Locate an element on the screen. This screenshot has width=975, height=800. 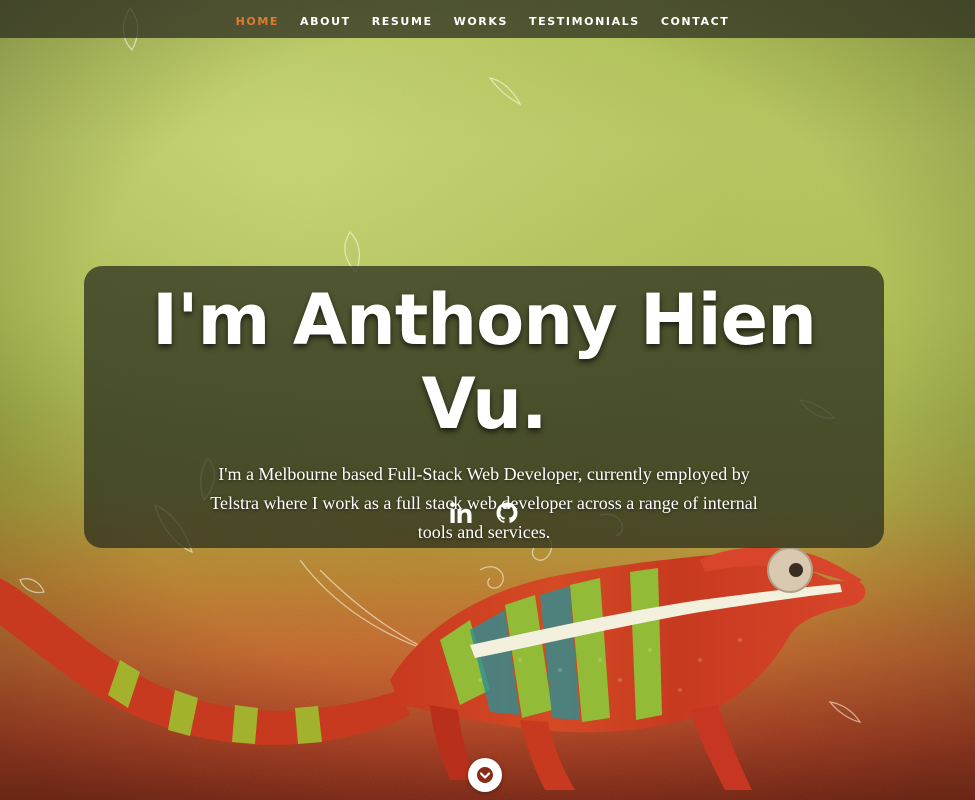
nav-item-works: Works is located at coordinates (481, 19).